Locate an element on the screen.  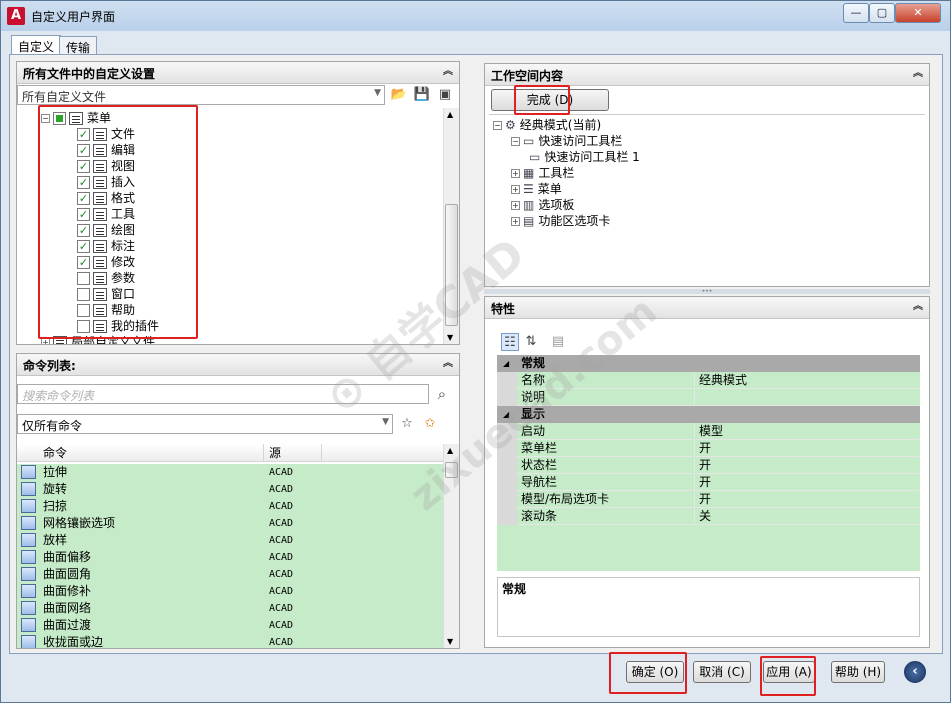
property-row: 菜单栏开 is located at coordinates (708, 448).